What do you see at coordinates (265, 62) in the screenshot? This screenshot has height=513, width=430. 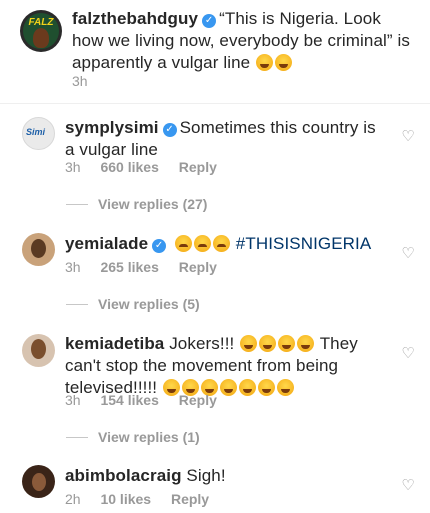 I see `joy-emoji-icon` at bounding box center [265, 62].